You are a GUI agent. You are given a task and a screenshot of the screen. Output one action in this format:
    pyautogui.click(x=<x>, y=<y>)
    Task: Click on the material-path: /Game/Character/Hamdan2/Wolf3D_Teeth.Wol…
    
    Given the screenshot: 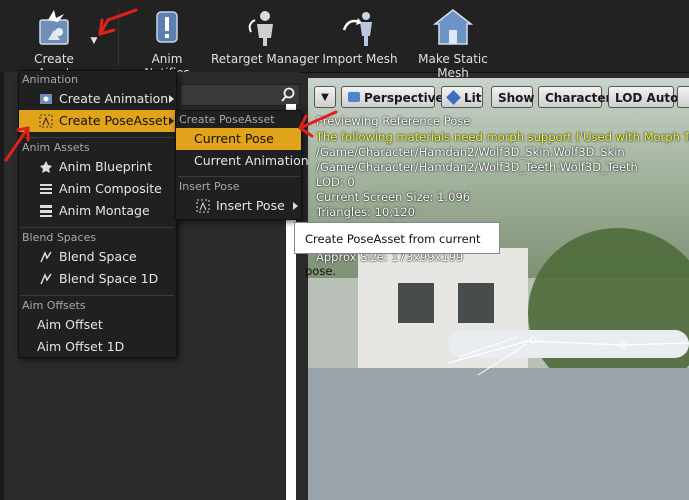 What is the action you would take?
    pyautogui.click(x=477, y=167)
    